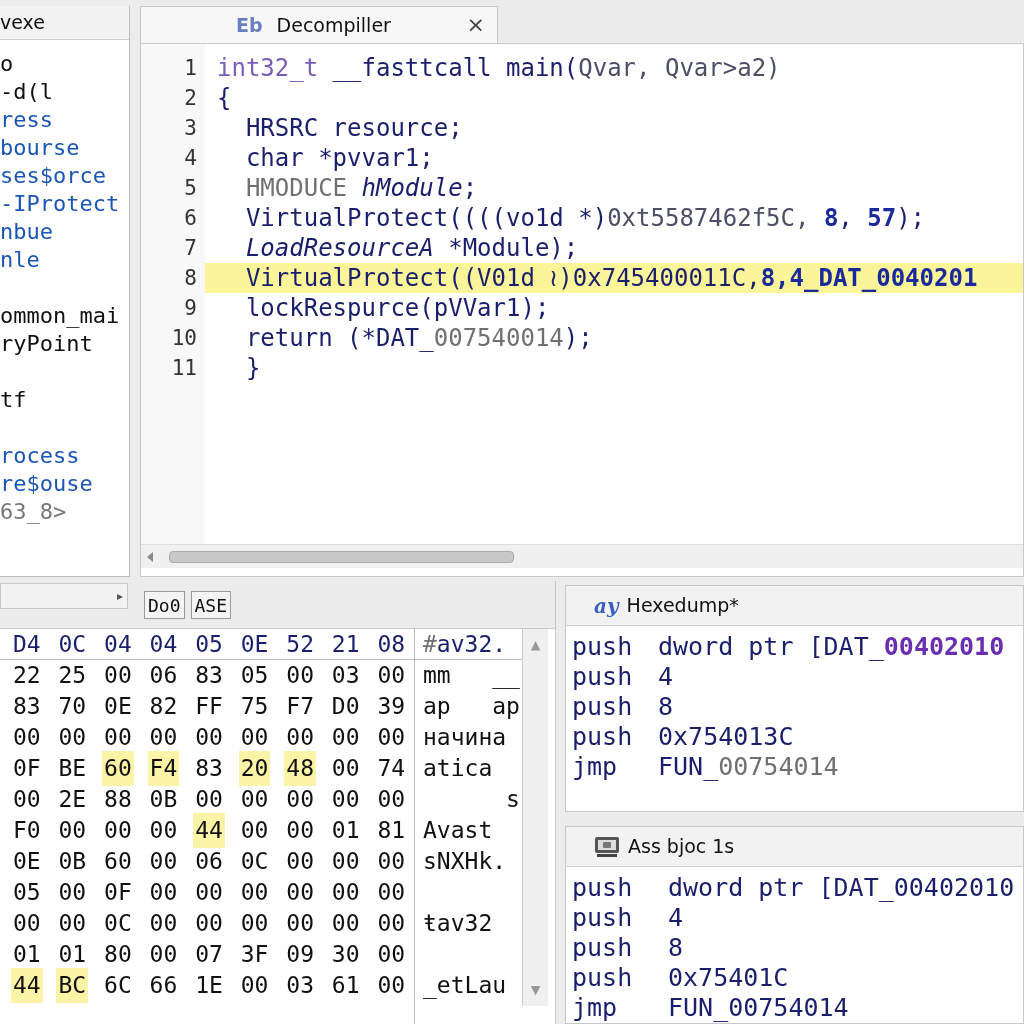 This screenshot has height=1024, width=1024. What do you see at coordinates (339, 158) in the screenshot?
I see `code-line: char *pvvar1;` at bounding box center [339, 158].